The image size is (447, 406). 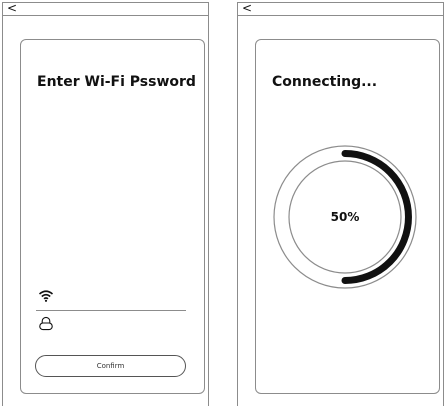 I want to click on lock-icon, so click(x=46, y=323).